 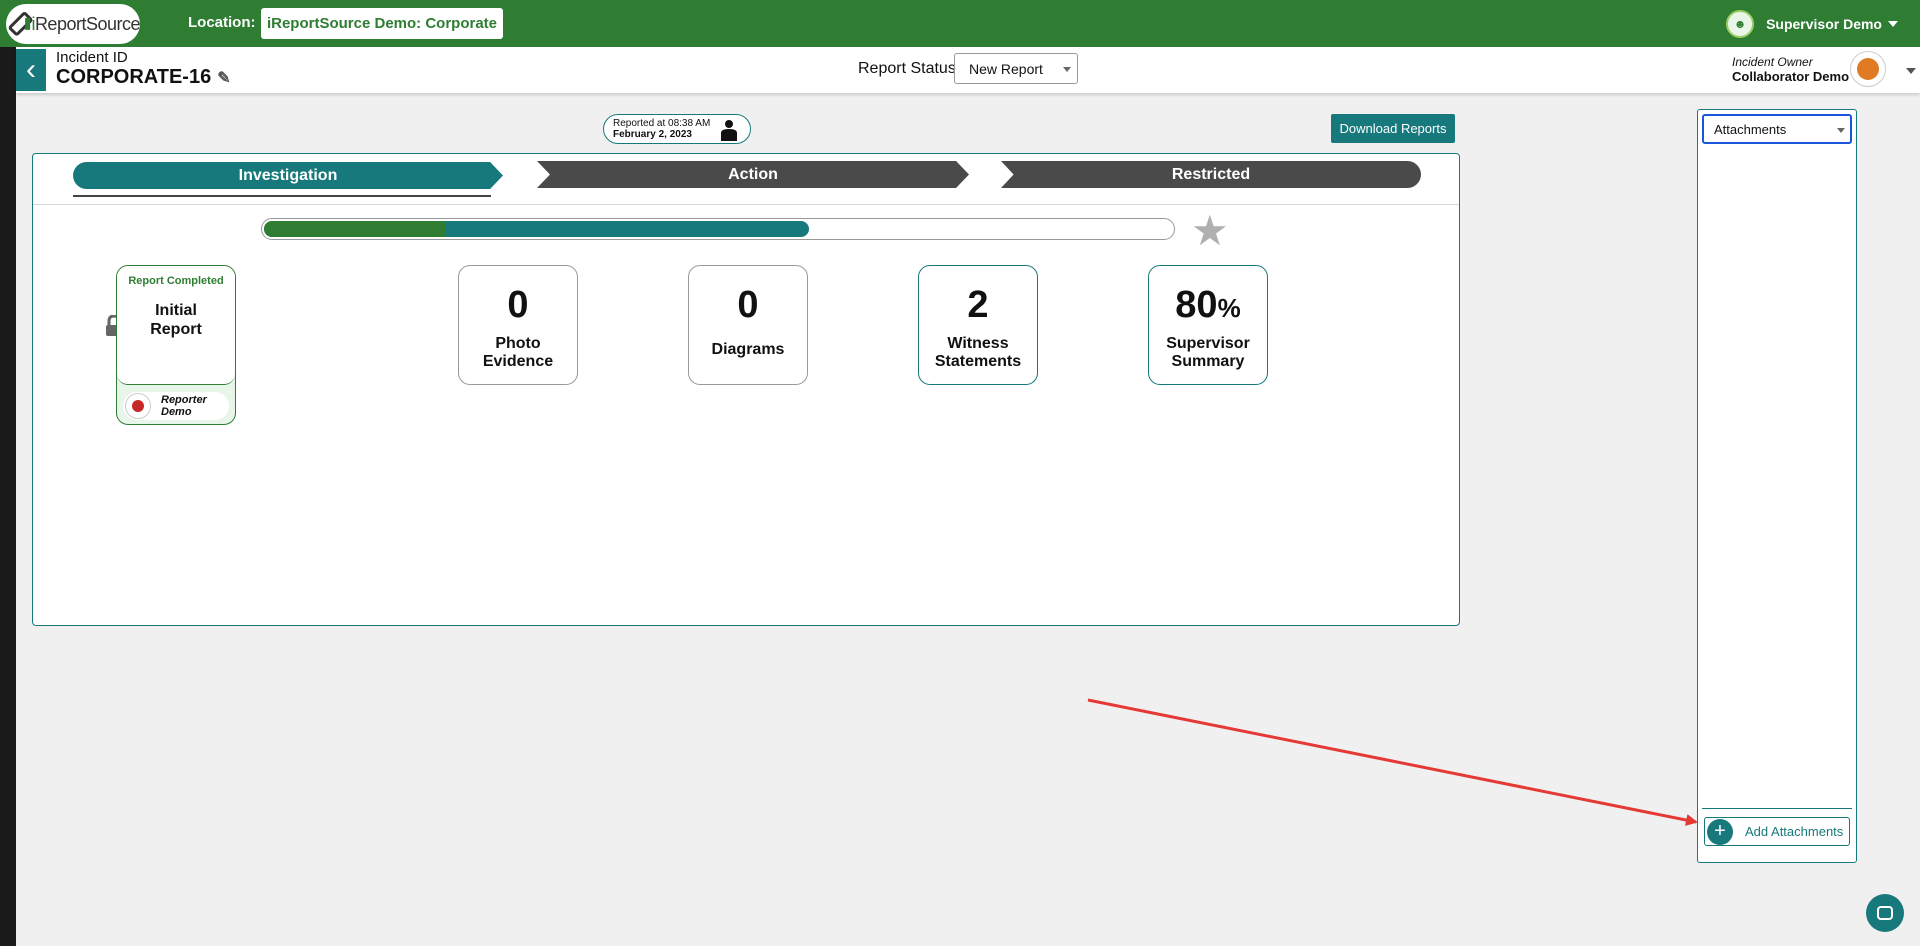 What do you see at coordinates (1210, 230) in the screenshot?
I see `star-icon: ★` at bounding box center [1210, 230].